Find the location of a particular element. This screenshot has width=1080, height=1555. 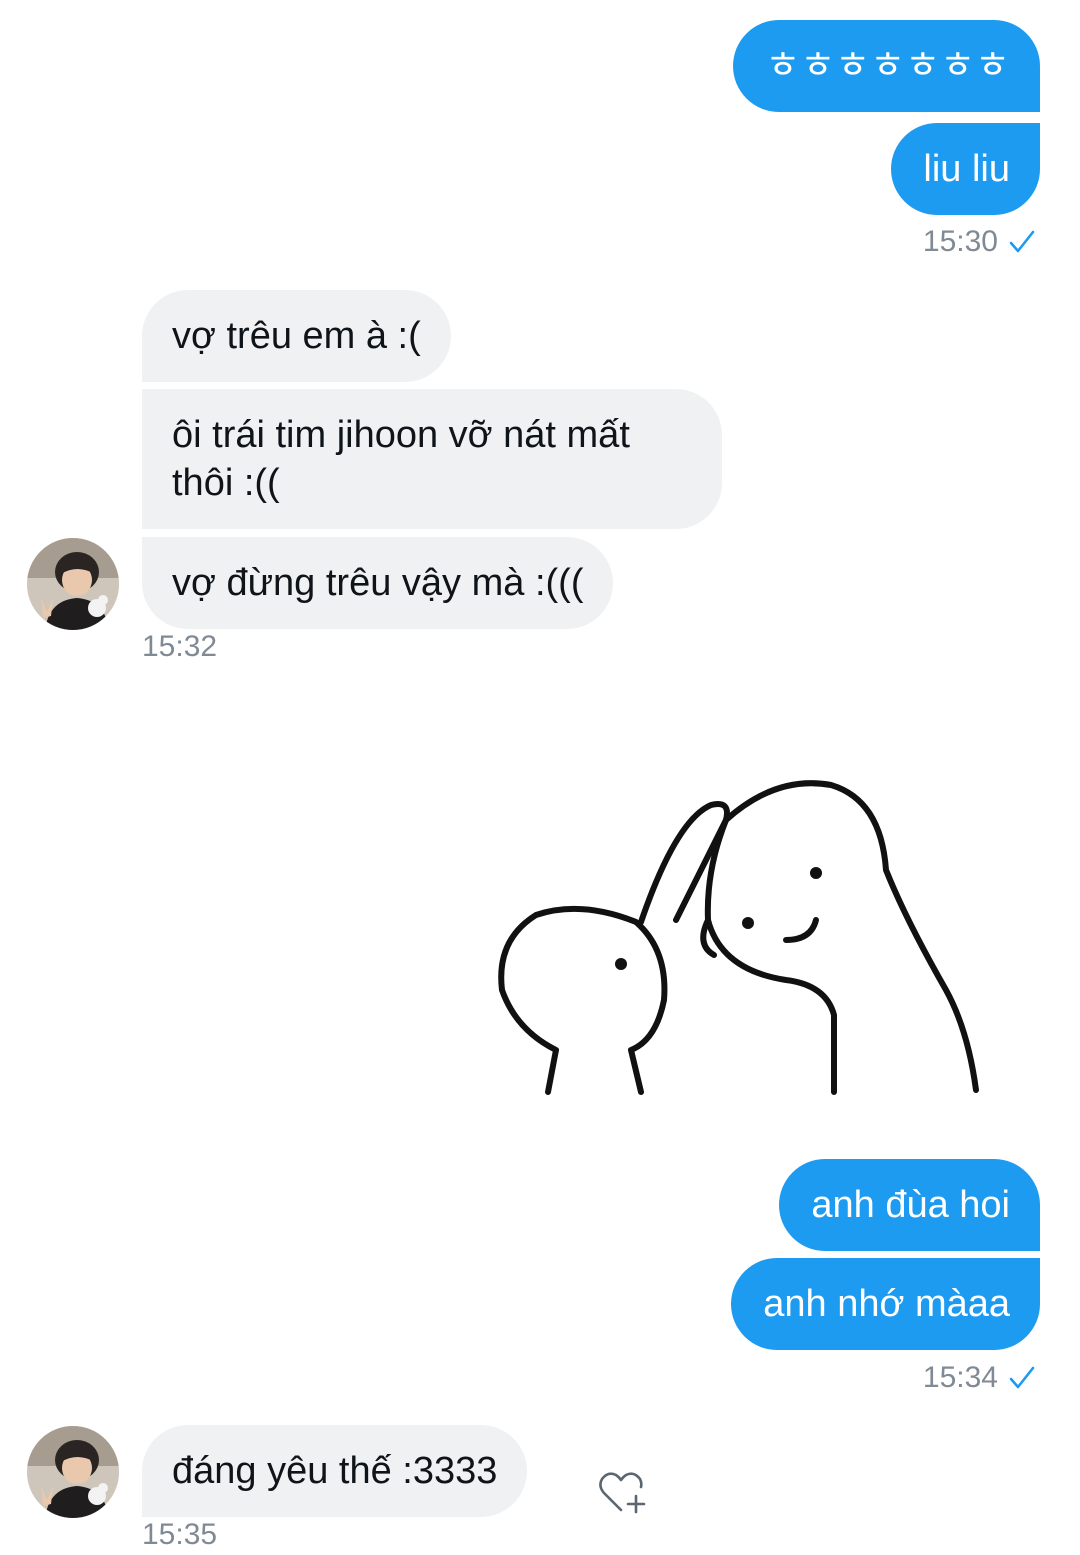

received-message-bubble: vợ đừng trêu vậy mà :((( is located at coordinates (378, 583).